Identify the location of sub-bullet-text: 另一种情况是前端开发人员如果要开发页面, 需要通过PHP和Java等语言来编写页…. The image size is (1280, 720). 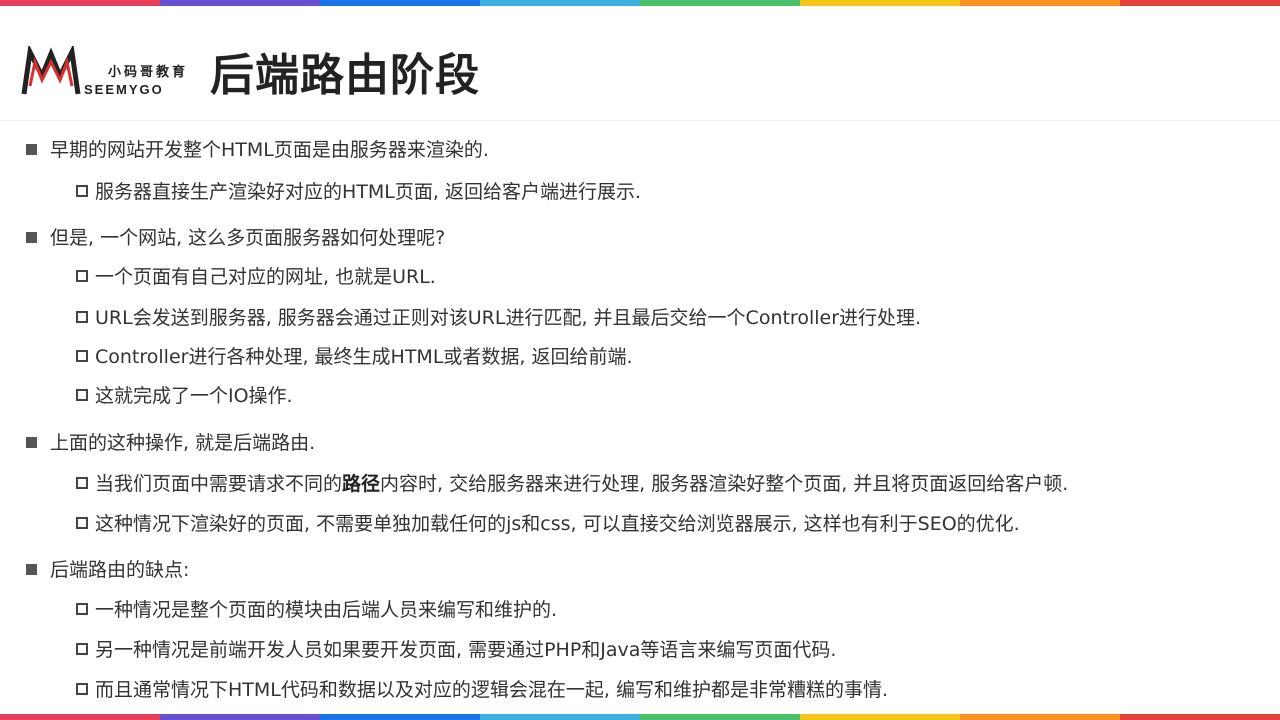
(466, 650).